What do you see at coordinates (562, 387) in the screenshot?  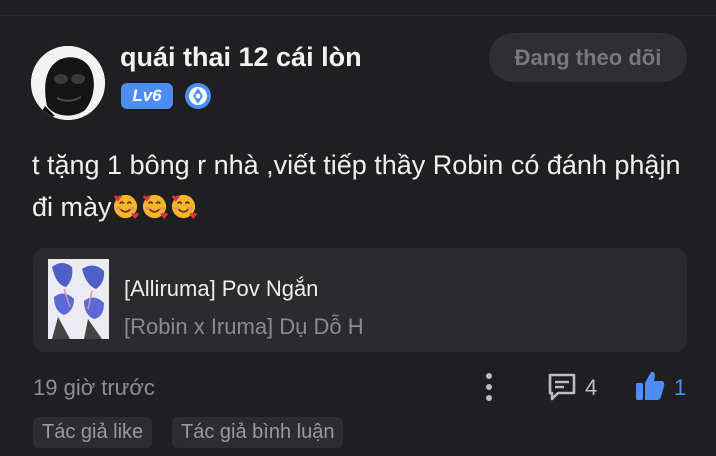 I see `comment-icon` at bounding box center [562, 387].